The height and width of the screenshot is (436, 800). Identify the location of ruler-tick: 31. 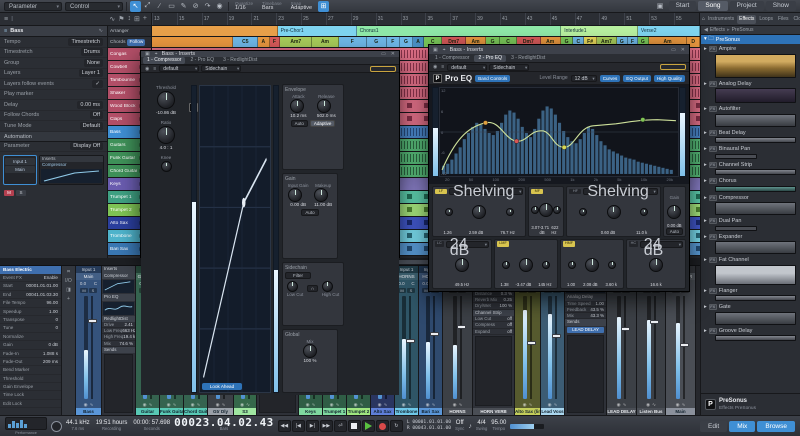
(388, 19).